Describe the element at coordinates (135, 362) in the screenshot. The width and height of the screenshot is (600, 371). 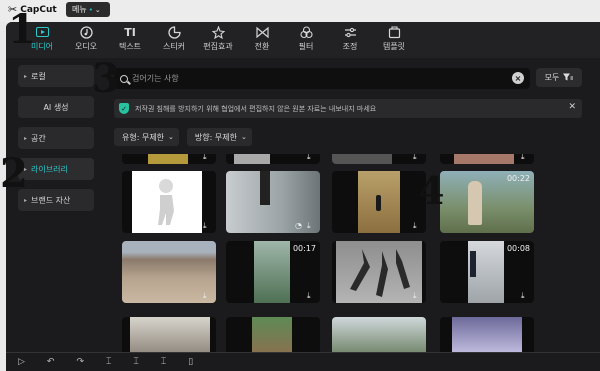
I see `split-left-icon: ⌶` at that location.